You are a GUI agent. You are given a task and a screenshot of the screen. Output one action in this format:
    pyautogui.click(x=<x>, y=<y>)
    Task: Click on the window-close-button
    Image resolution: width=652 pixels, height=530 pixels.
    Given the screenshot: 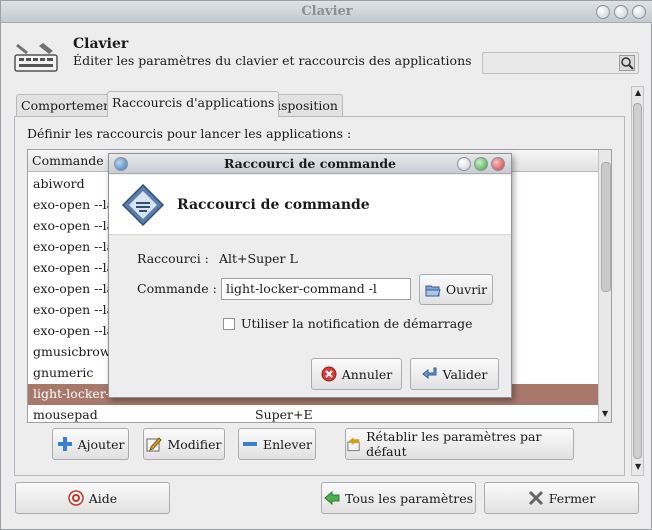 What is the action you would take?
    pyautogui.click(x=639, y=12)
    